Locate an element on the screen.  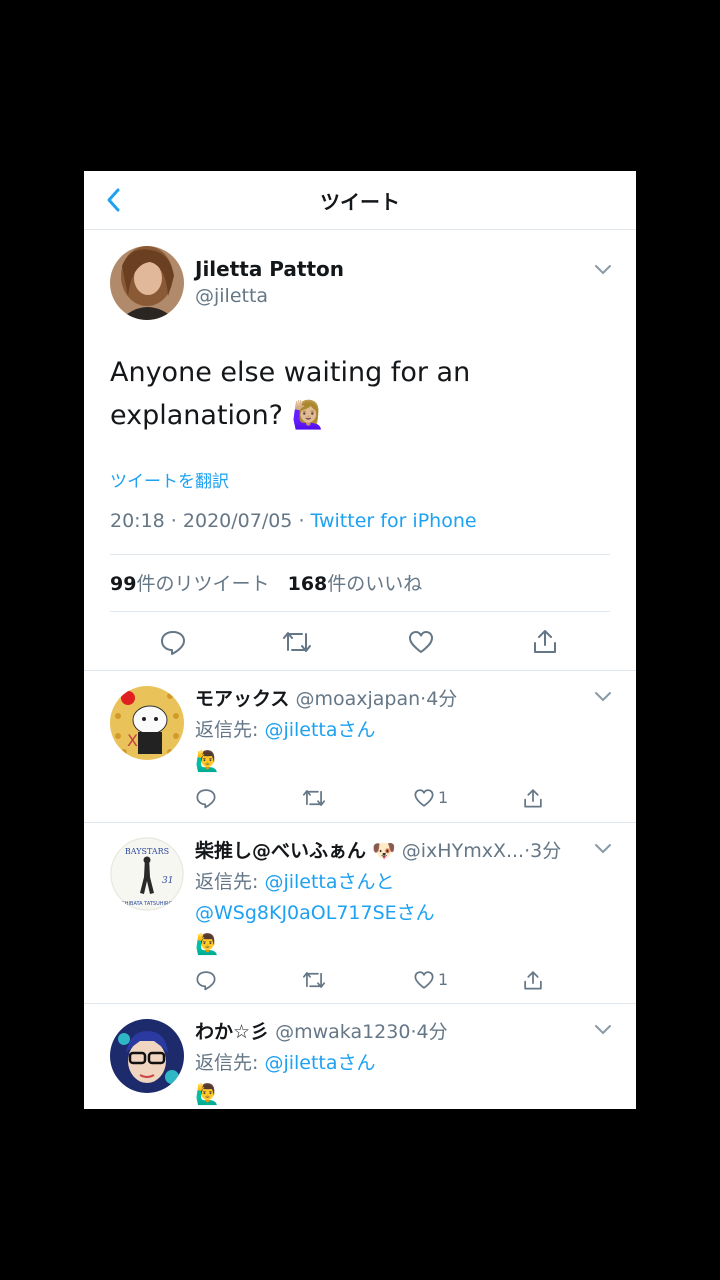
tweet-text-line: explanation? is located at coordinates (197, 415).